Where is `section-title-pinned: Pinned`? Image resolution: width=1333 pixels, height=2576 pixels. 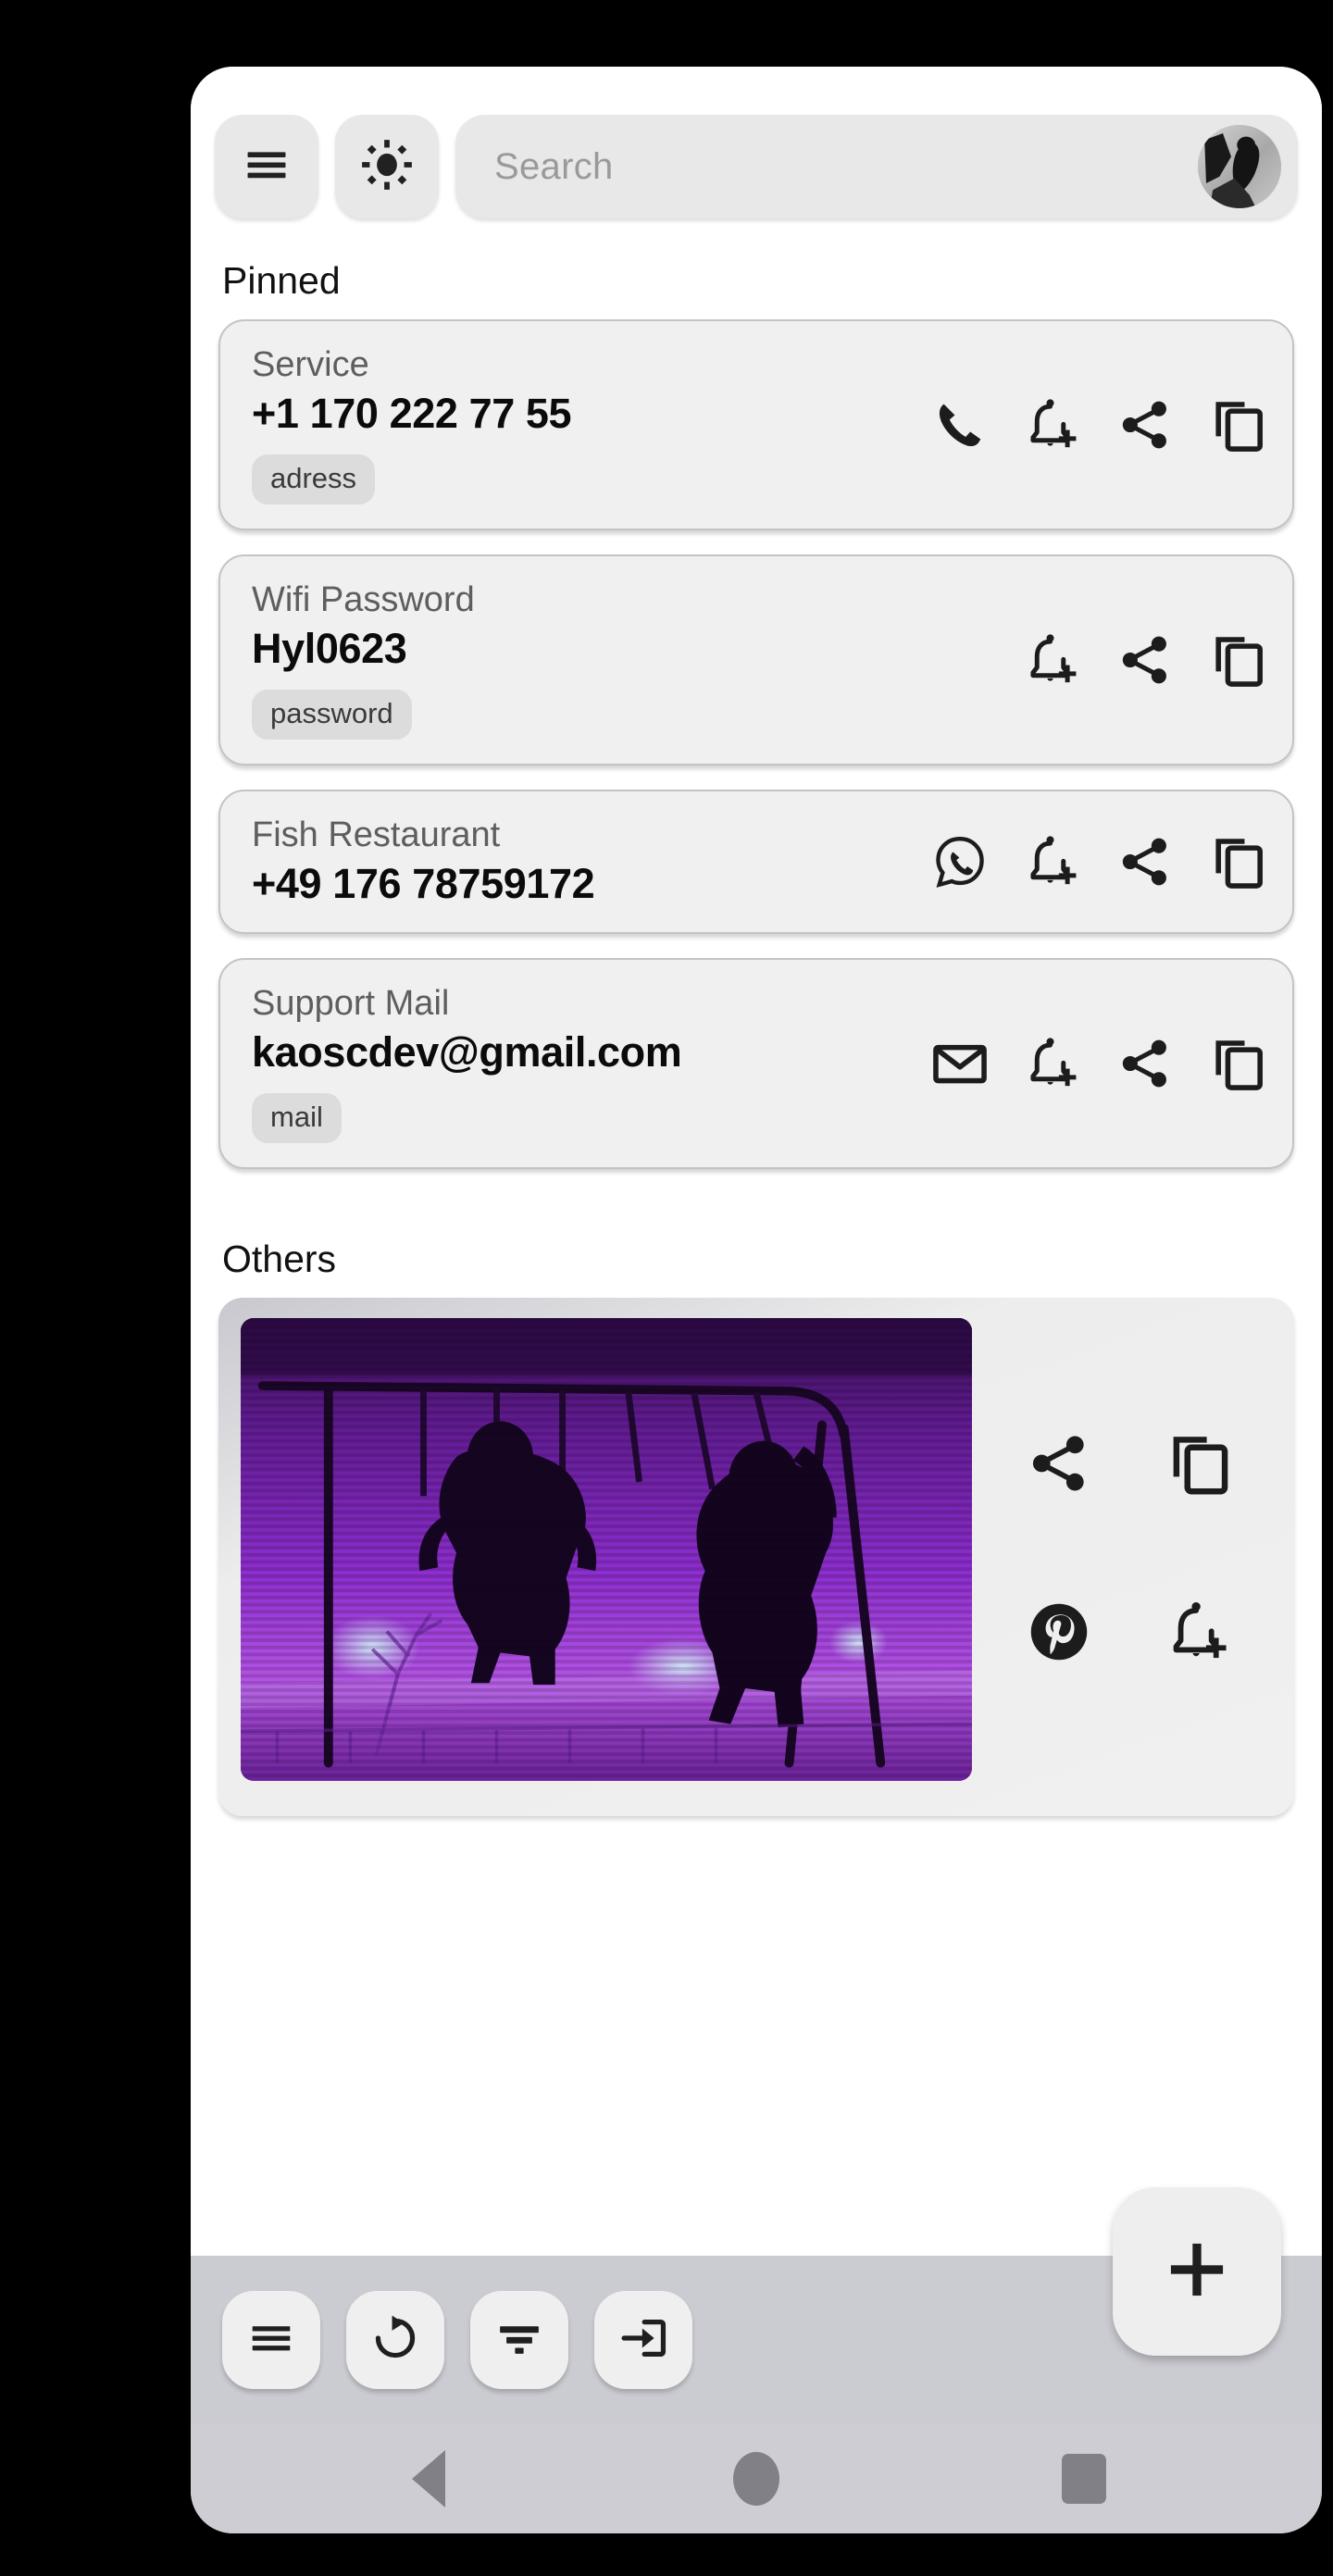 section-title-pinned: Pinned is located at coordinates (757, 275).